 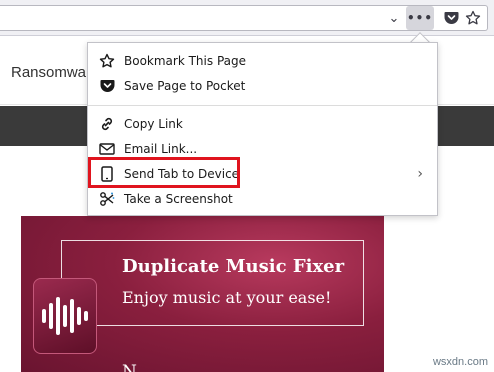 I want to click on link-icon, so click(x=107, y=124).